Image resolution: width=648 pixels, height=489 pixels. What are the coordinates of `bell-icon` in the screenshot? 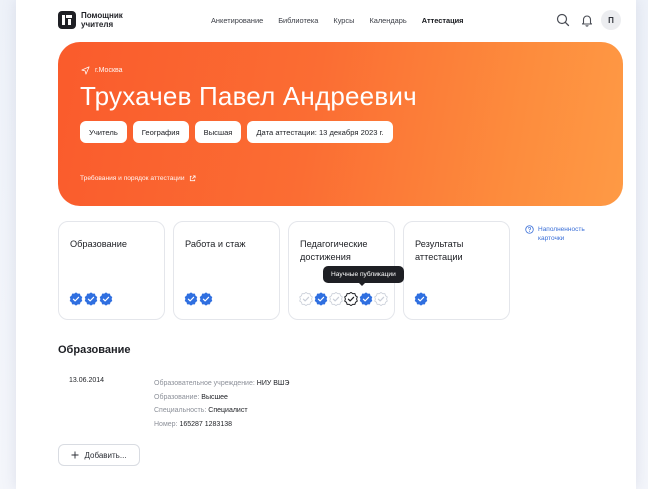 It's located at (587, 20).